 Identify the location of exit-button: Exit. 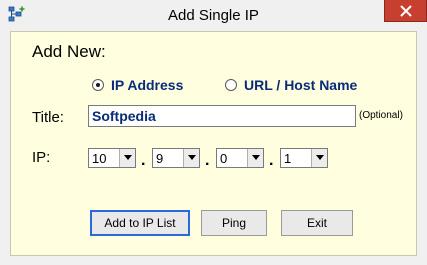
(317, 223).